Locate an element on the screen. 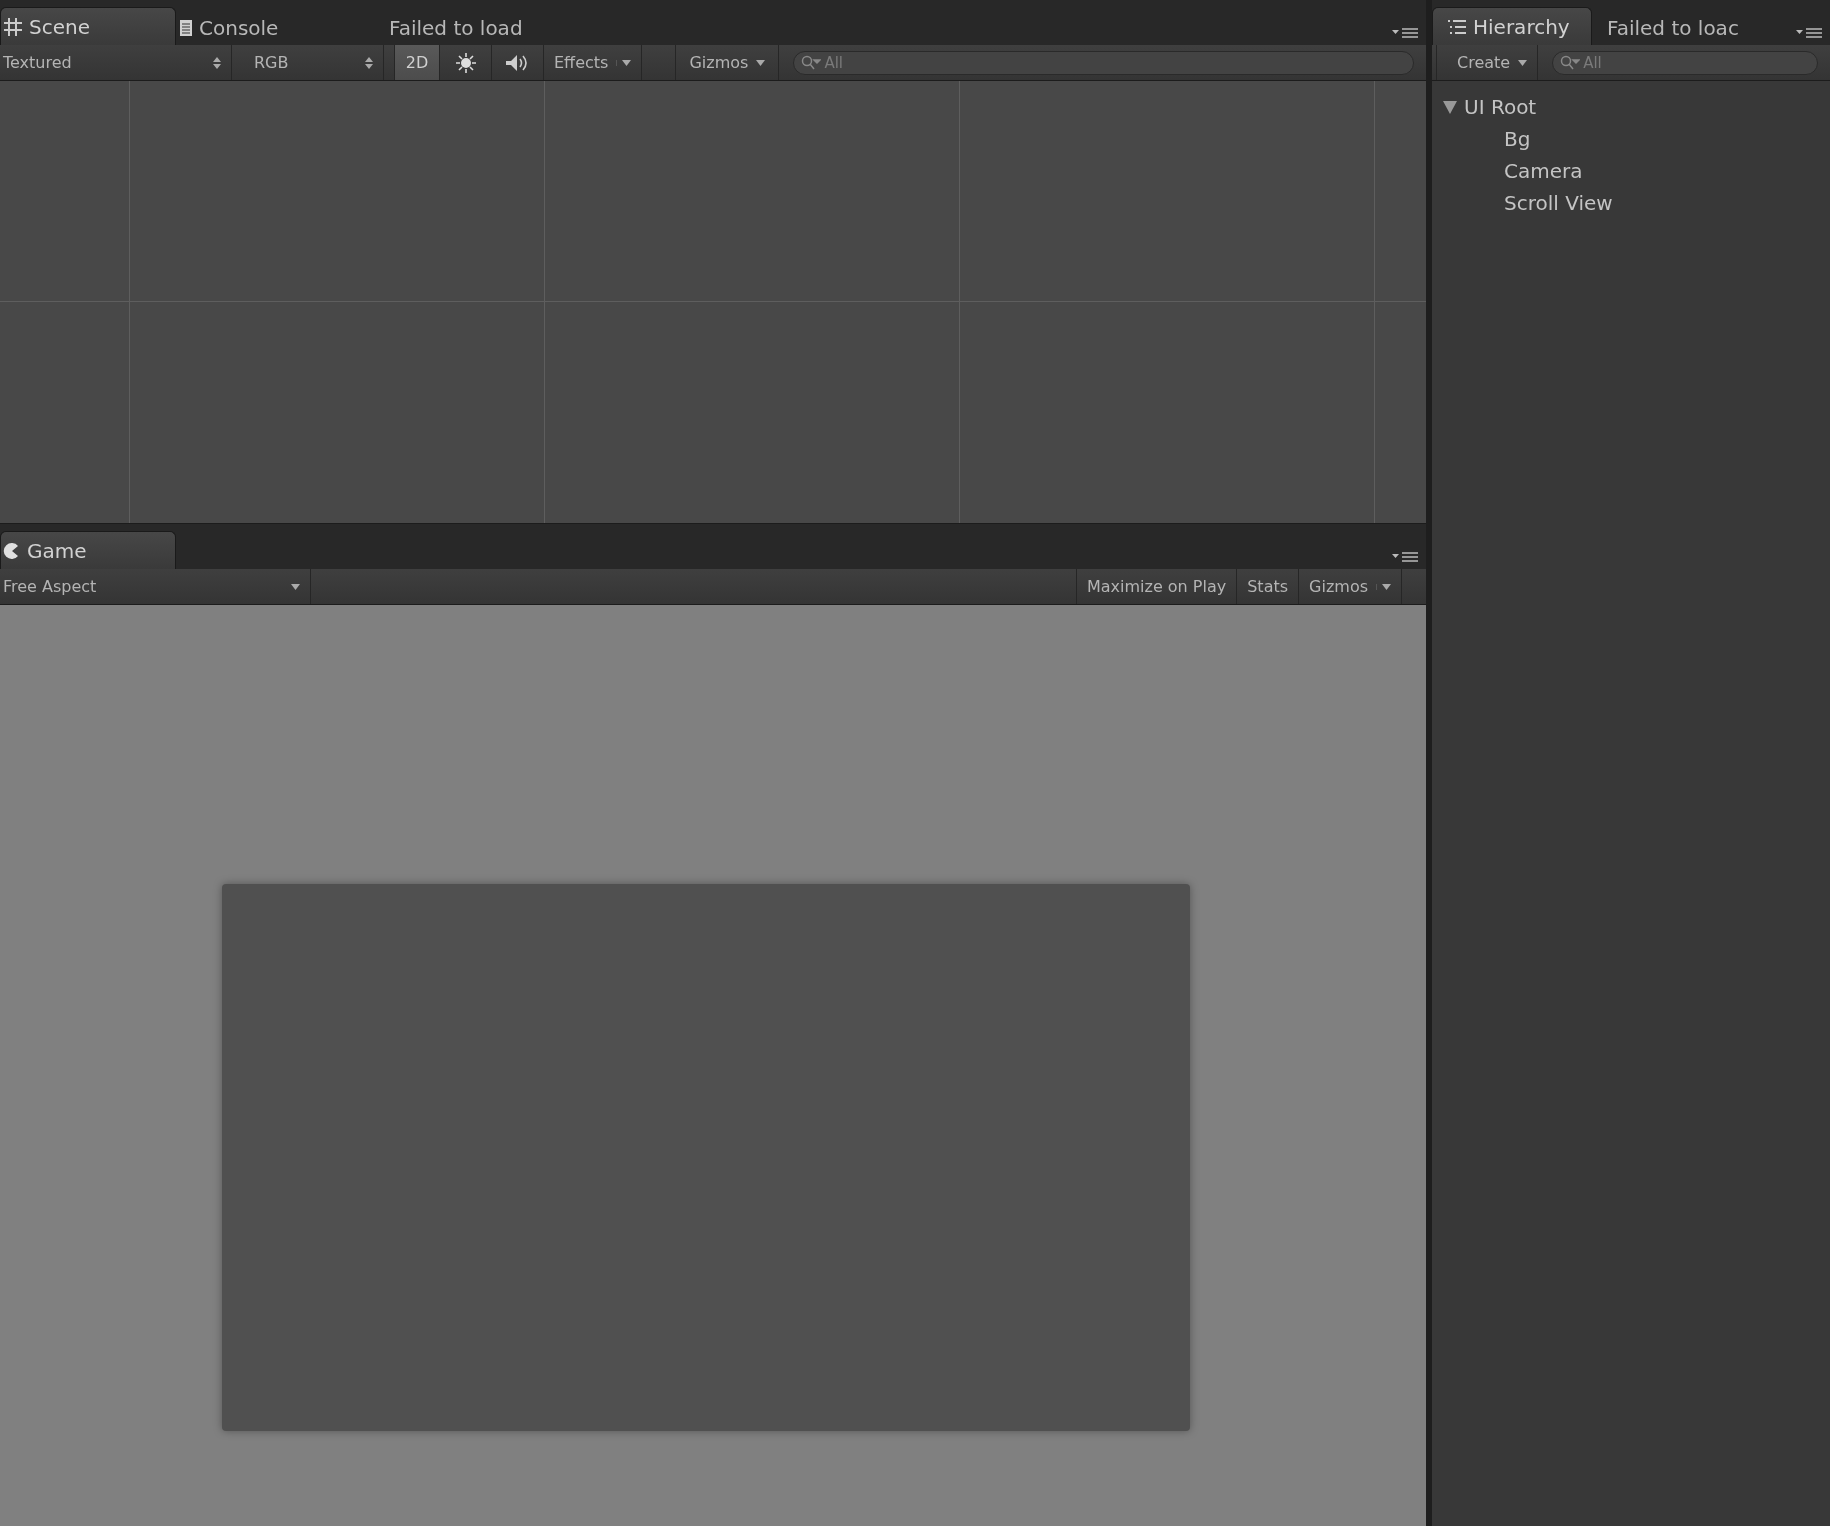  panel-tab: Console is located at coordinates (281, 27).